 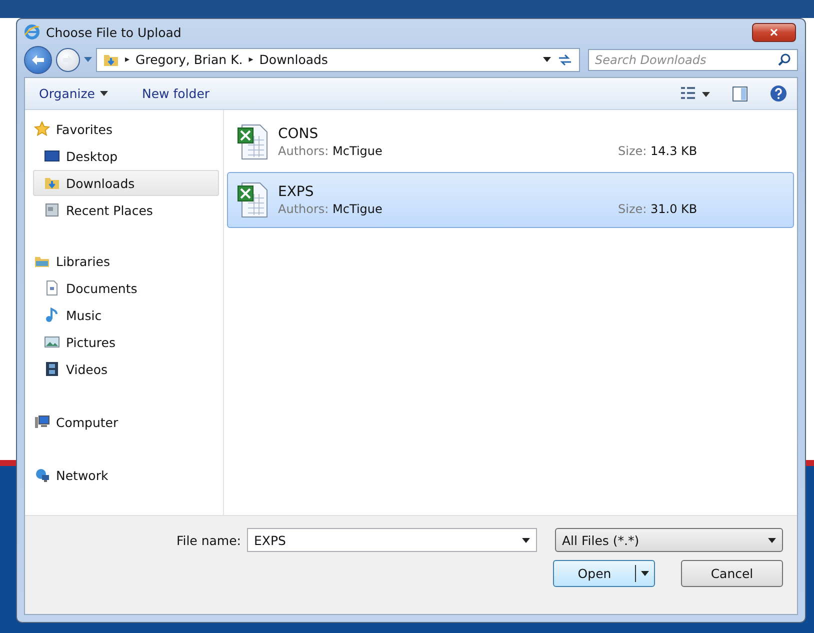 What do you see at coordinates (42, 129) in the screenshot?
I see `star-icon` at bounding box center [42, 129].